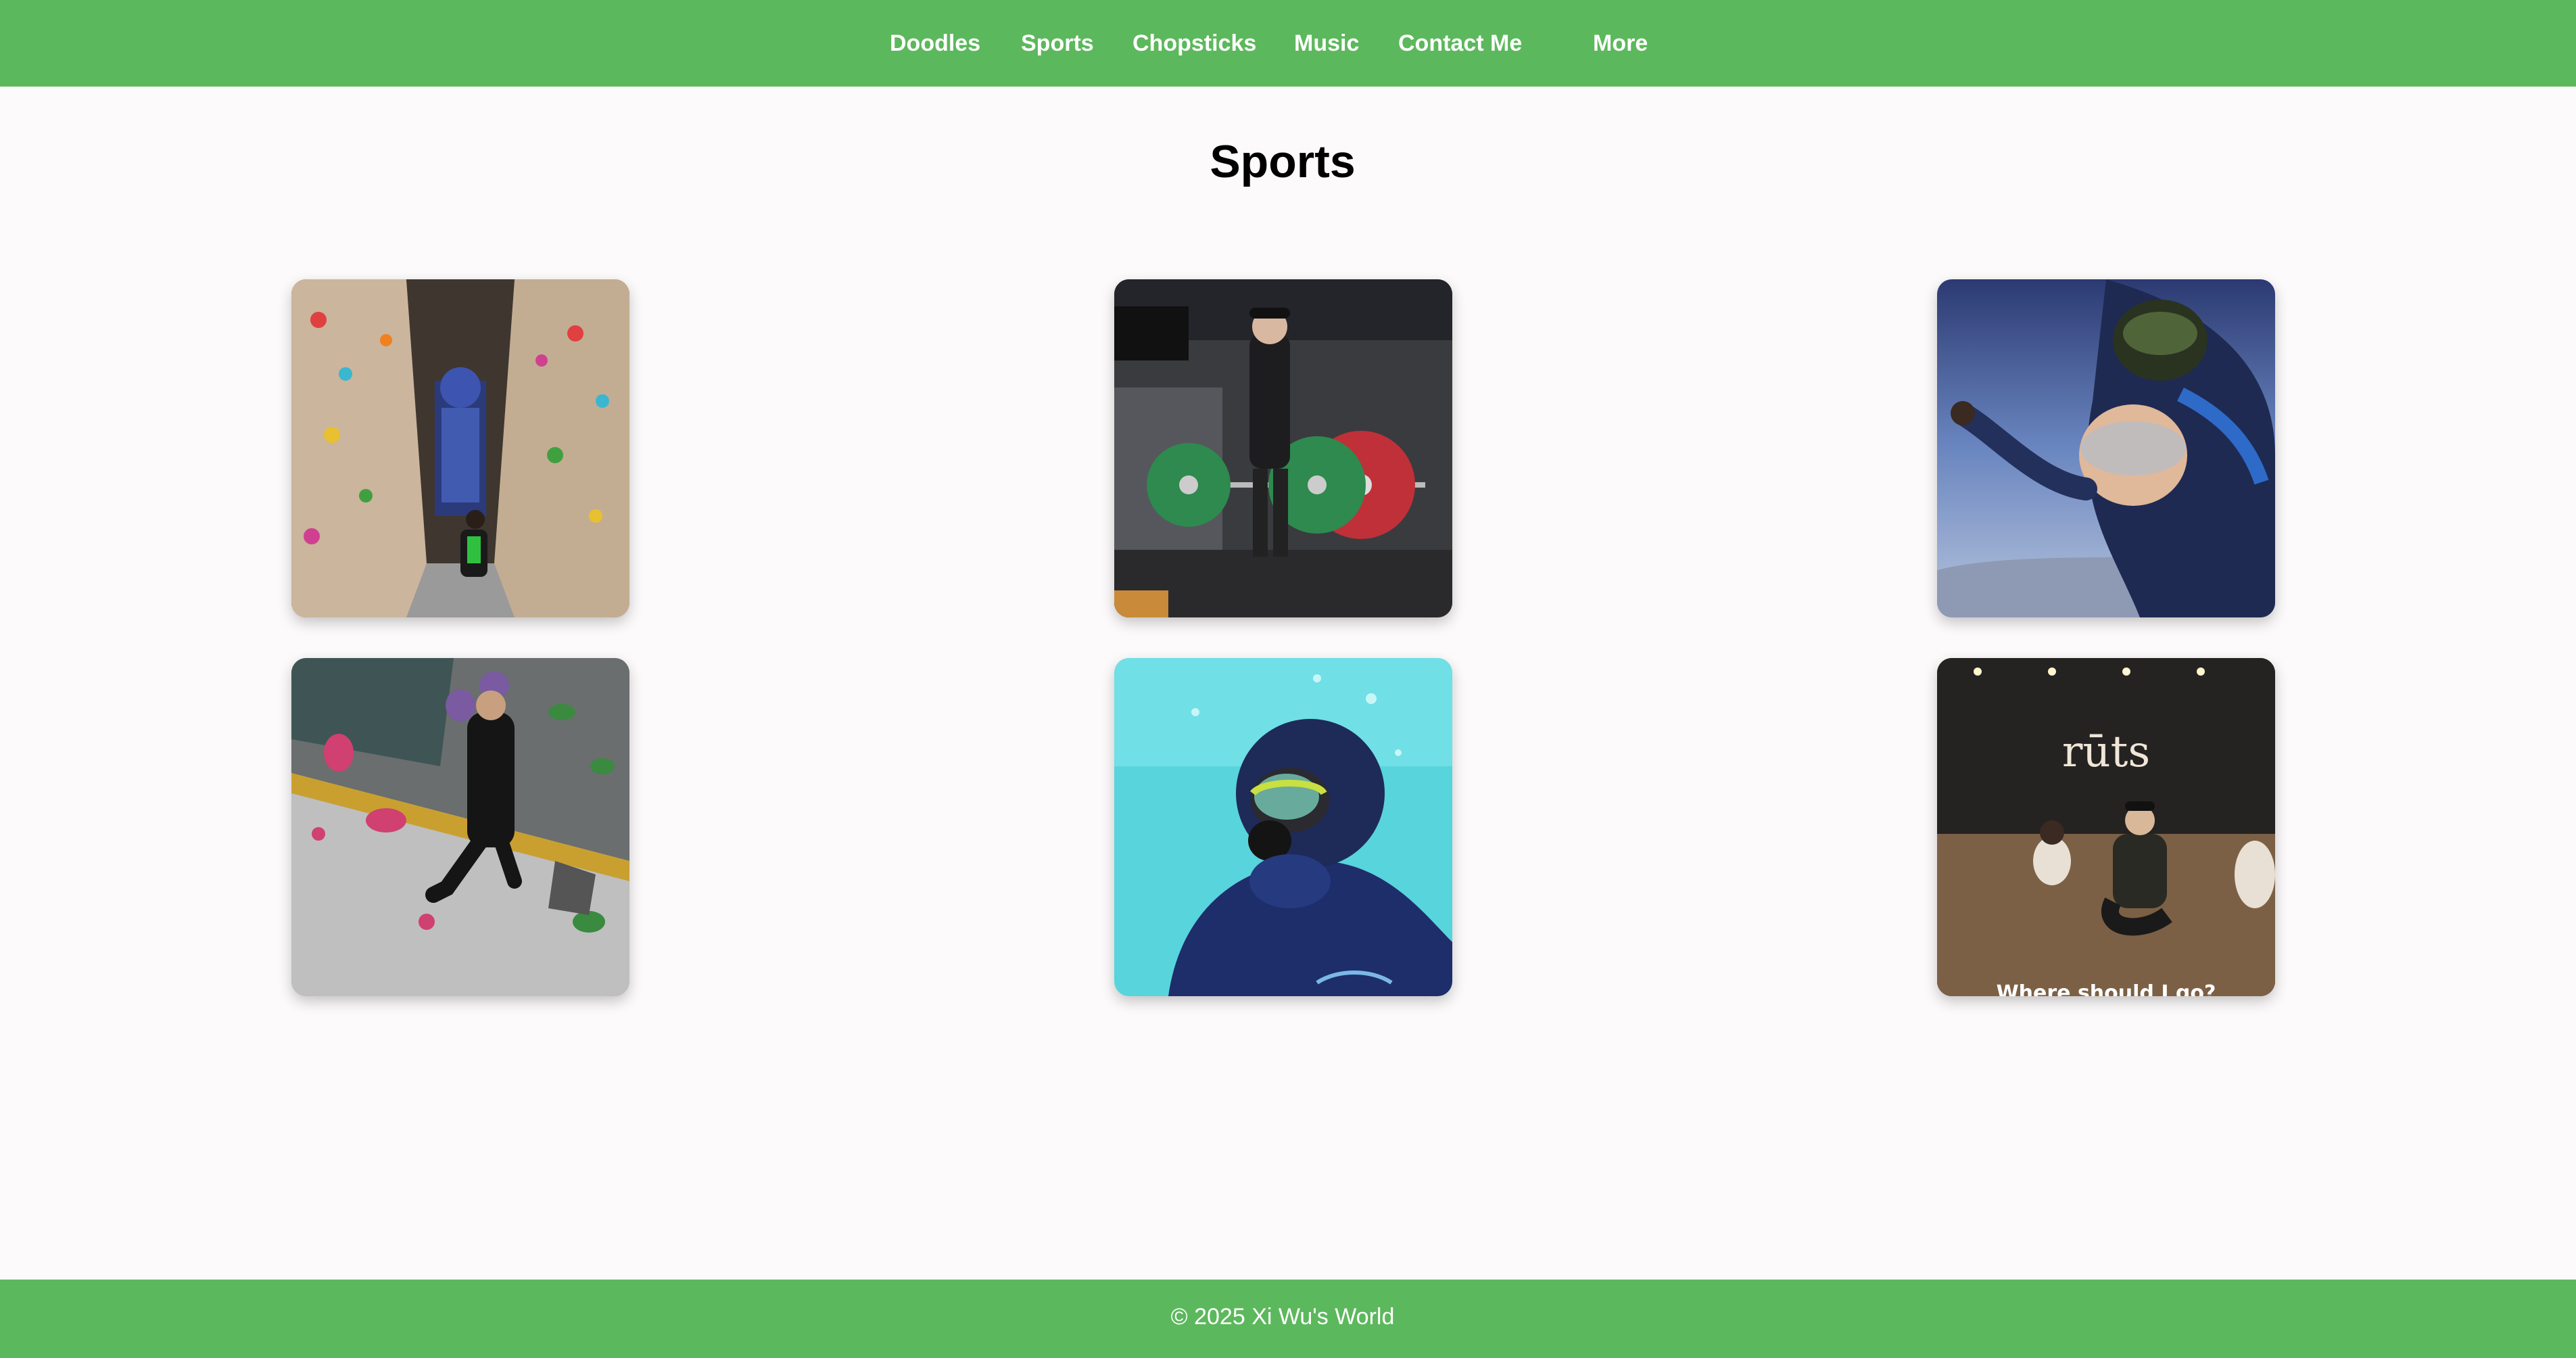 This screenshot has height=1358, width=2576. I want to click on photo-deadlift, so click(1283, 448).